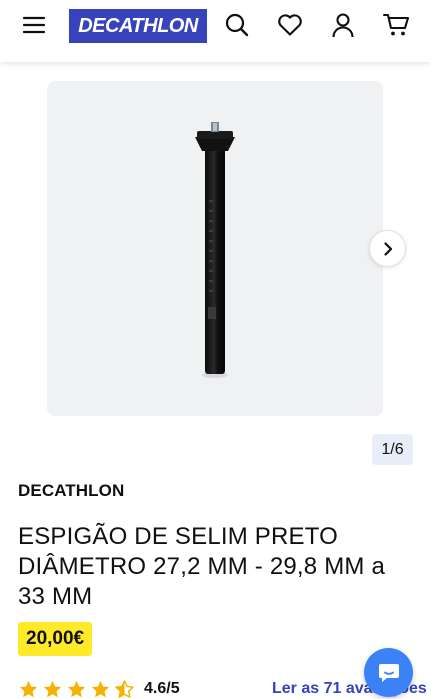  I want to click on menu-icon, so click(34, 25).